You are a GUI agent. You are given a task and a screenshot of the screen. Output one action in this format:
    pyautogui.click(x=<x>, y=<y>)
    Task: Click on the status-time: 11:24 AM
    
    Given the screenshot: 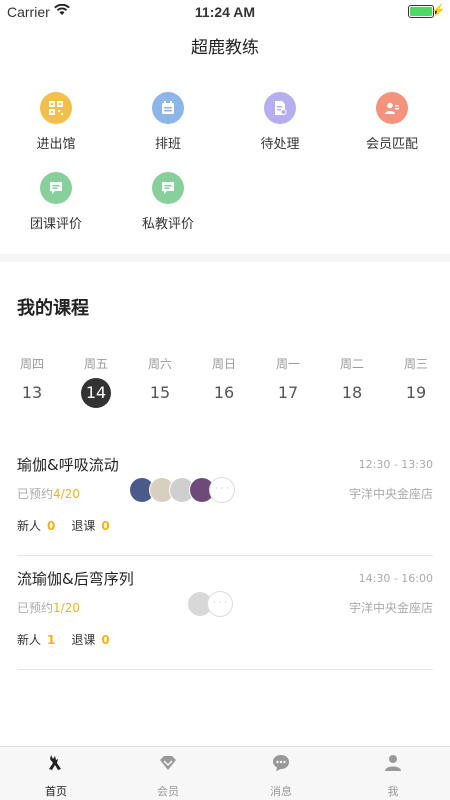 What is the action you would take?
    pyautogui.click(x=225, y=12)
    